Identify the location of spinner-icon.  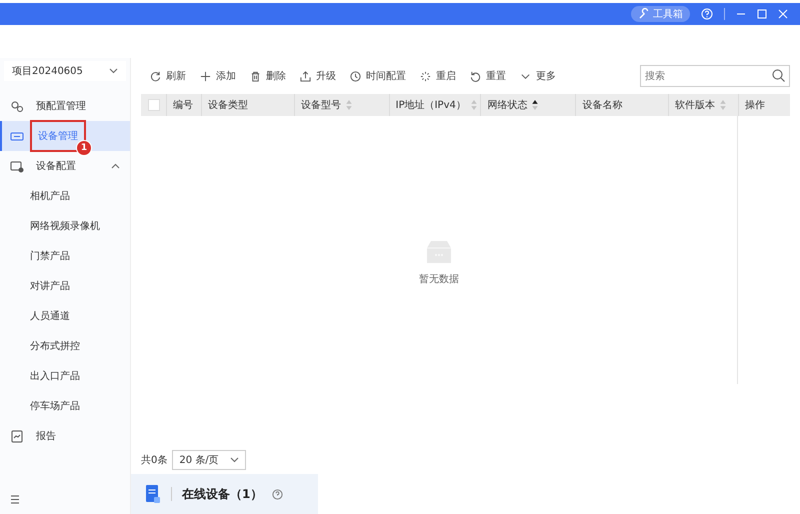
(425, 76).